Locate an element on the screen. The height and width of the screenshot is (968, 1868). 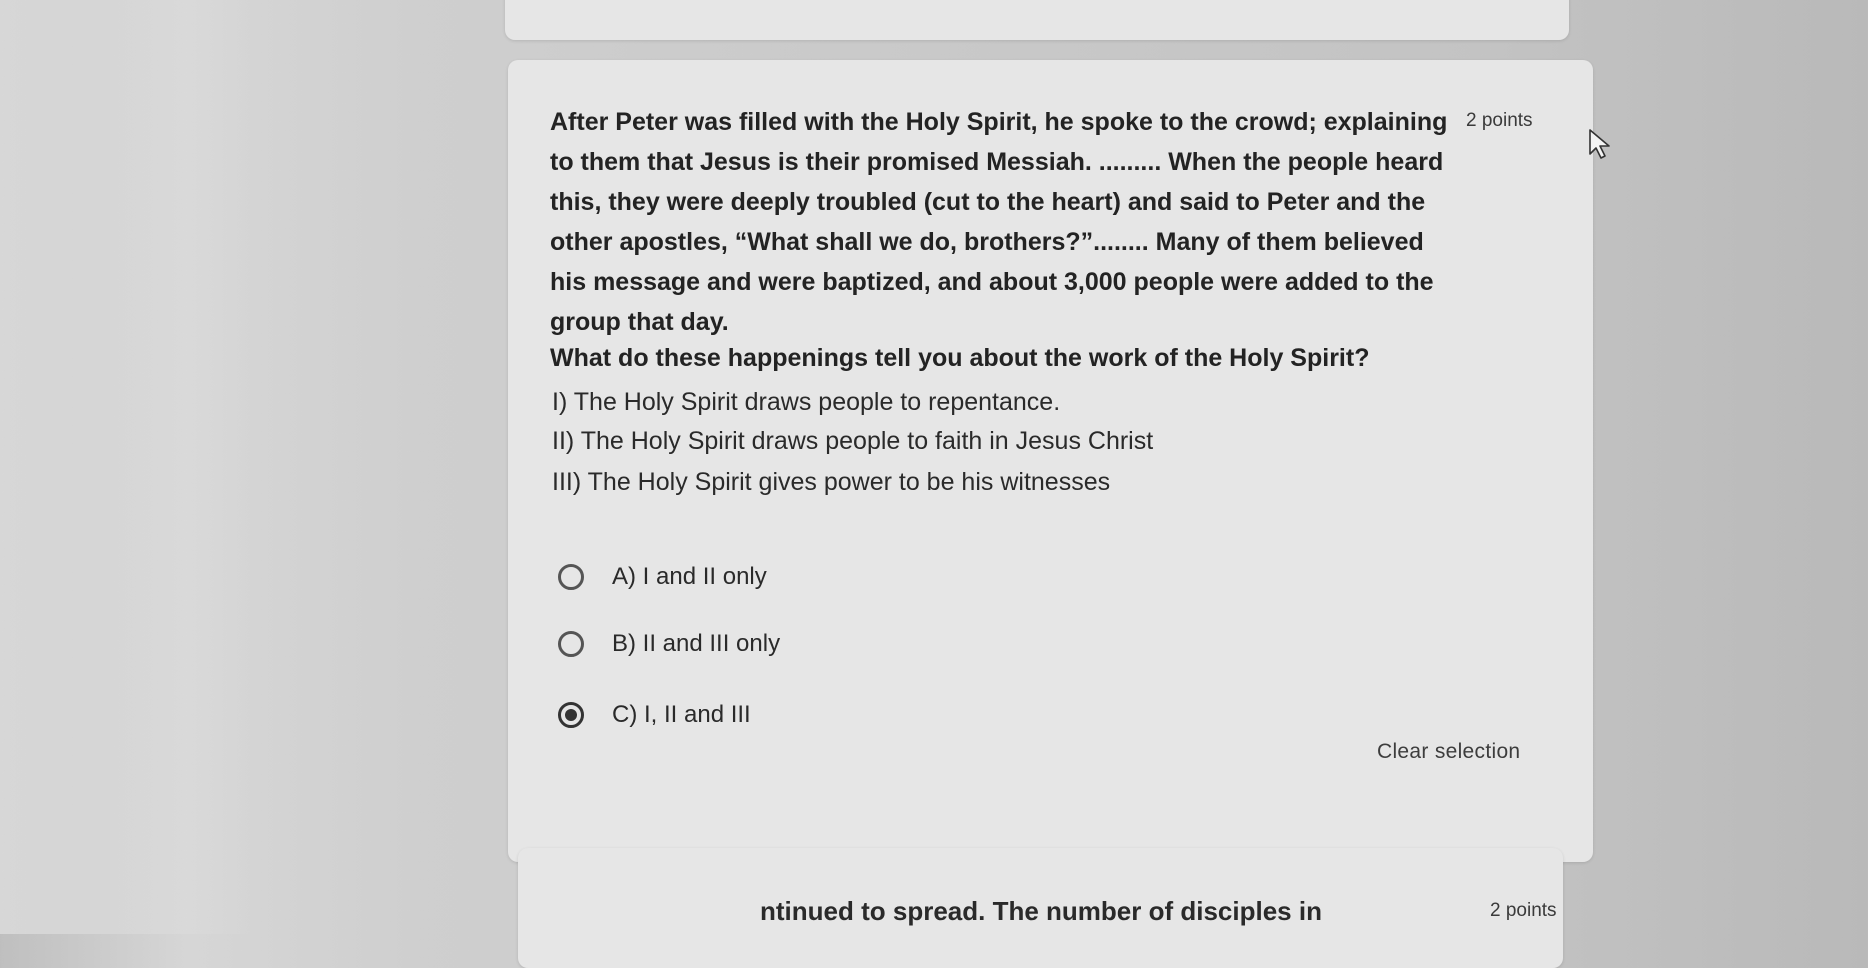
option-c: C) I, II and III is located at coordinates (654, 715).